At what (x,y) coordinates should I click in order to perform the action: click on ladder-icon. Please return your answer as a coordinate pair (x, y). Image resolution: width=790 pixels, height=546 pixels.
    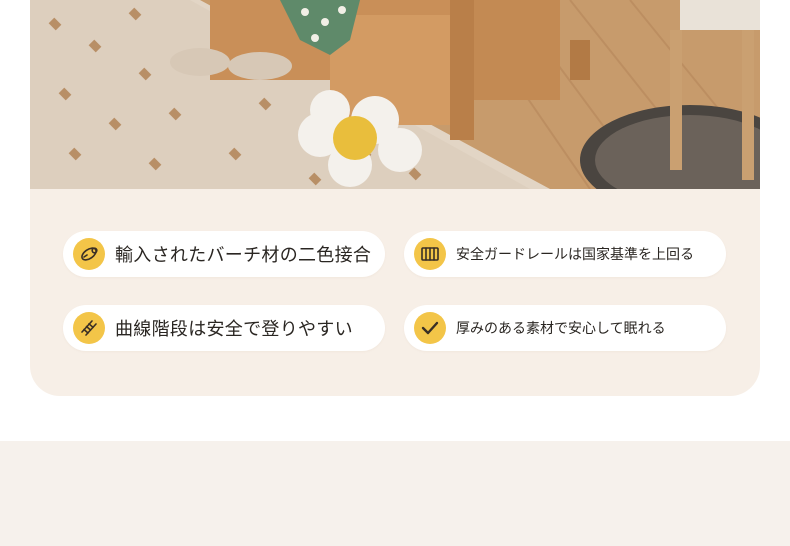
    Looking at the image, I should click on (89, 328).